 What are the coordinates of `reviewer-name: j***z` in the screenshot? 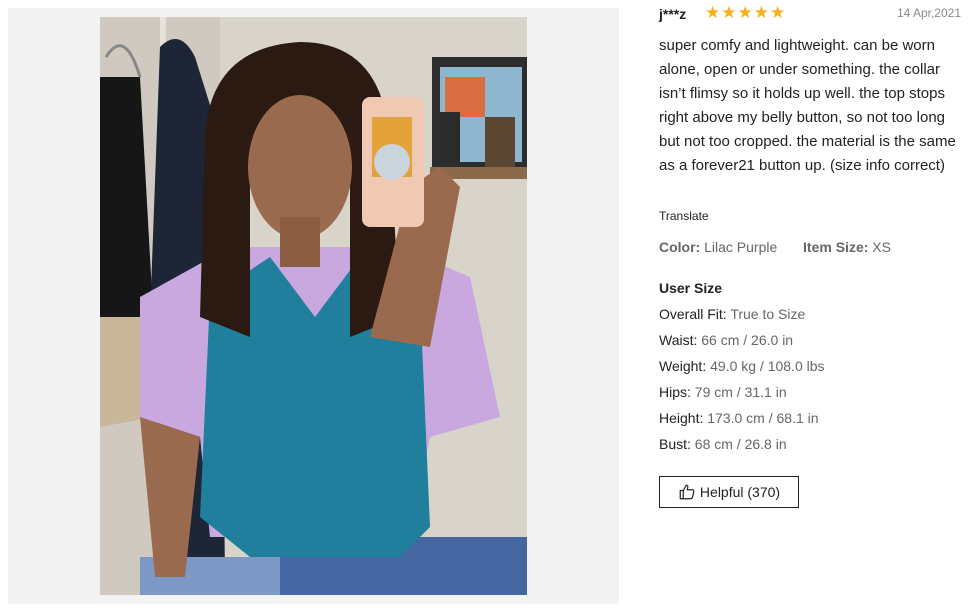 It's located at (673, 14).